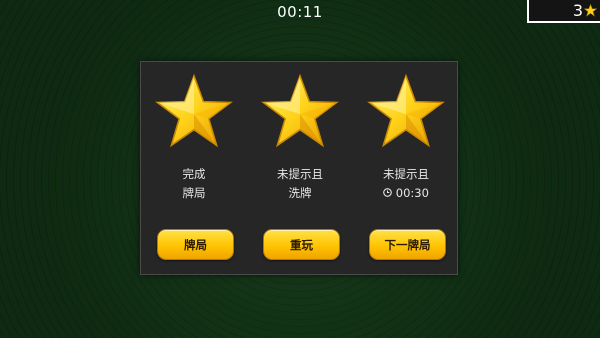 The image size is (600, 338). I want to click on goal-no-hint-shuffle: 未提示且 洗牌 重玩, so click(300, 169).